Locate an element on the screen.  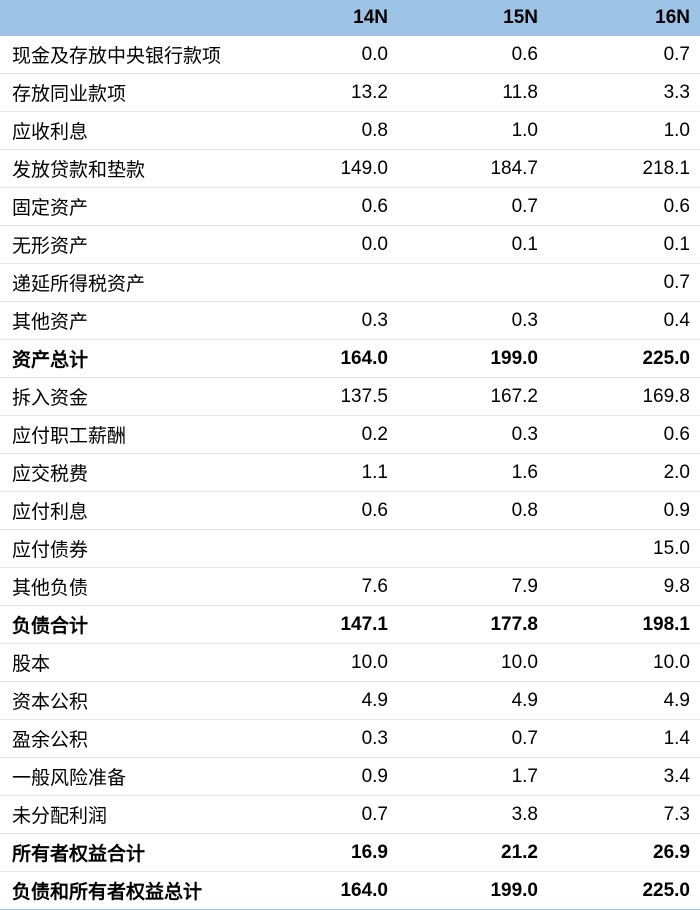
row-value-14n: 149.0 is located at coordinates (323, 168).